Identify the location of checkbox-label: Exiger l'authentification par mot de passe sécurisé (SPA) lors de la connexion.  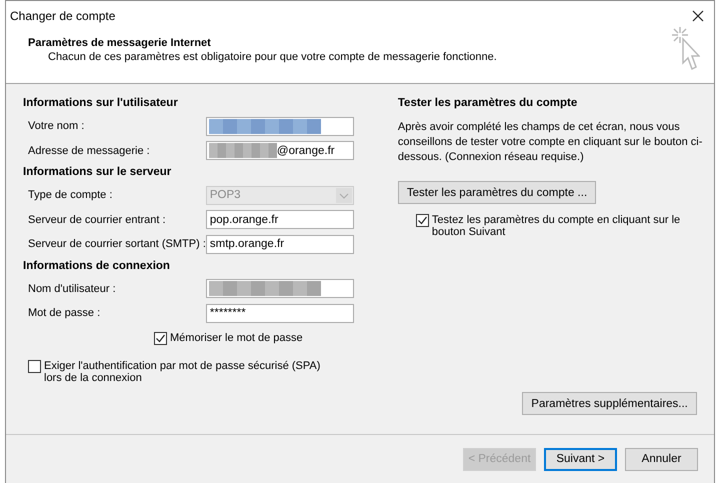
(183, 372).